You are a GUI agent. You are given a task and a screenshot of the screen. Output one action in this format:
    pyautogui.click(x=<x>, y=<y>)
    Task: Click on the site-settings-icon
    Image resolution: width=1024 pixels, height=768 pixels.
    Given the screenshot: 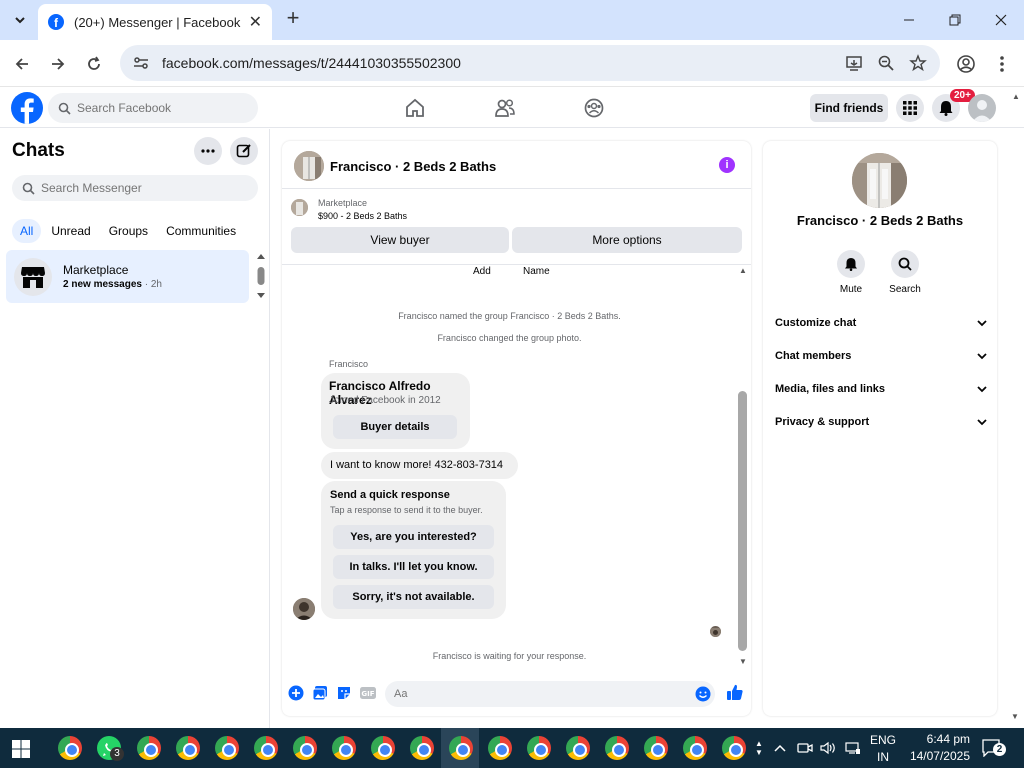 What is the action you would take?
    pyautogui.click(x=141, y=63)
    